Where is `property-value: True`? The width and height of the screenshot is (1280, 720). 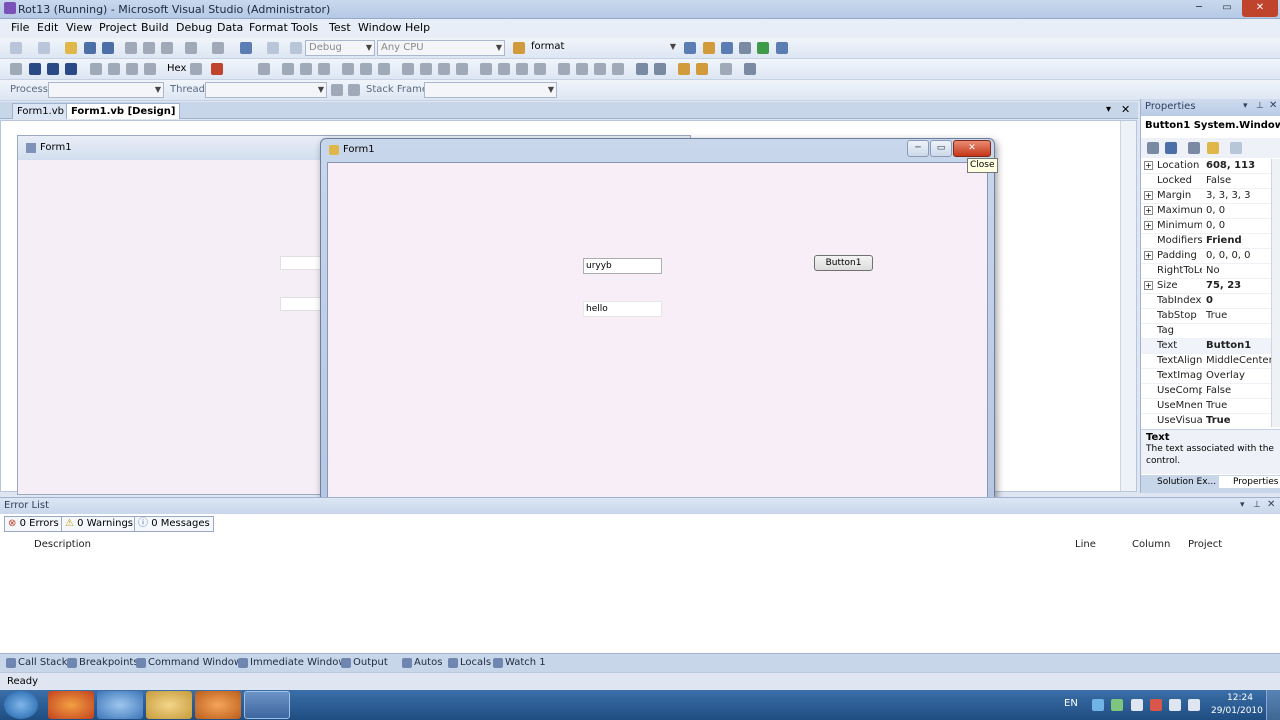 property-value: True is located at coordinates (1216, 316).